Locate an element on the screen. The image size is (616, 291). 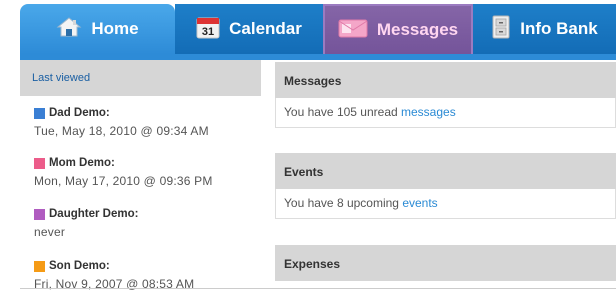
calendar-icon: 31 is located at coordinates (208, 29).